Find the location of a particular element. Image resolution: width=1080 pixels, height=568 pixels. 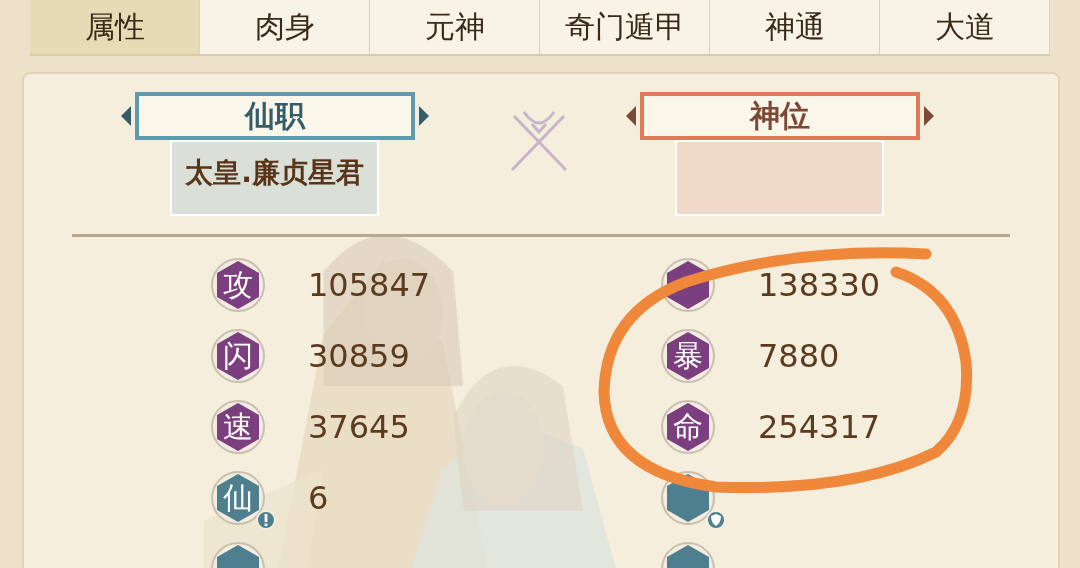

stat-value: 7880 is located at coordinates (799, 355).